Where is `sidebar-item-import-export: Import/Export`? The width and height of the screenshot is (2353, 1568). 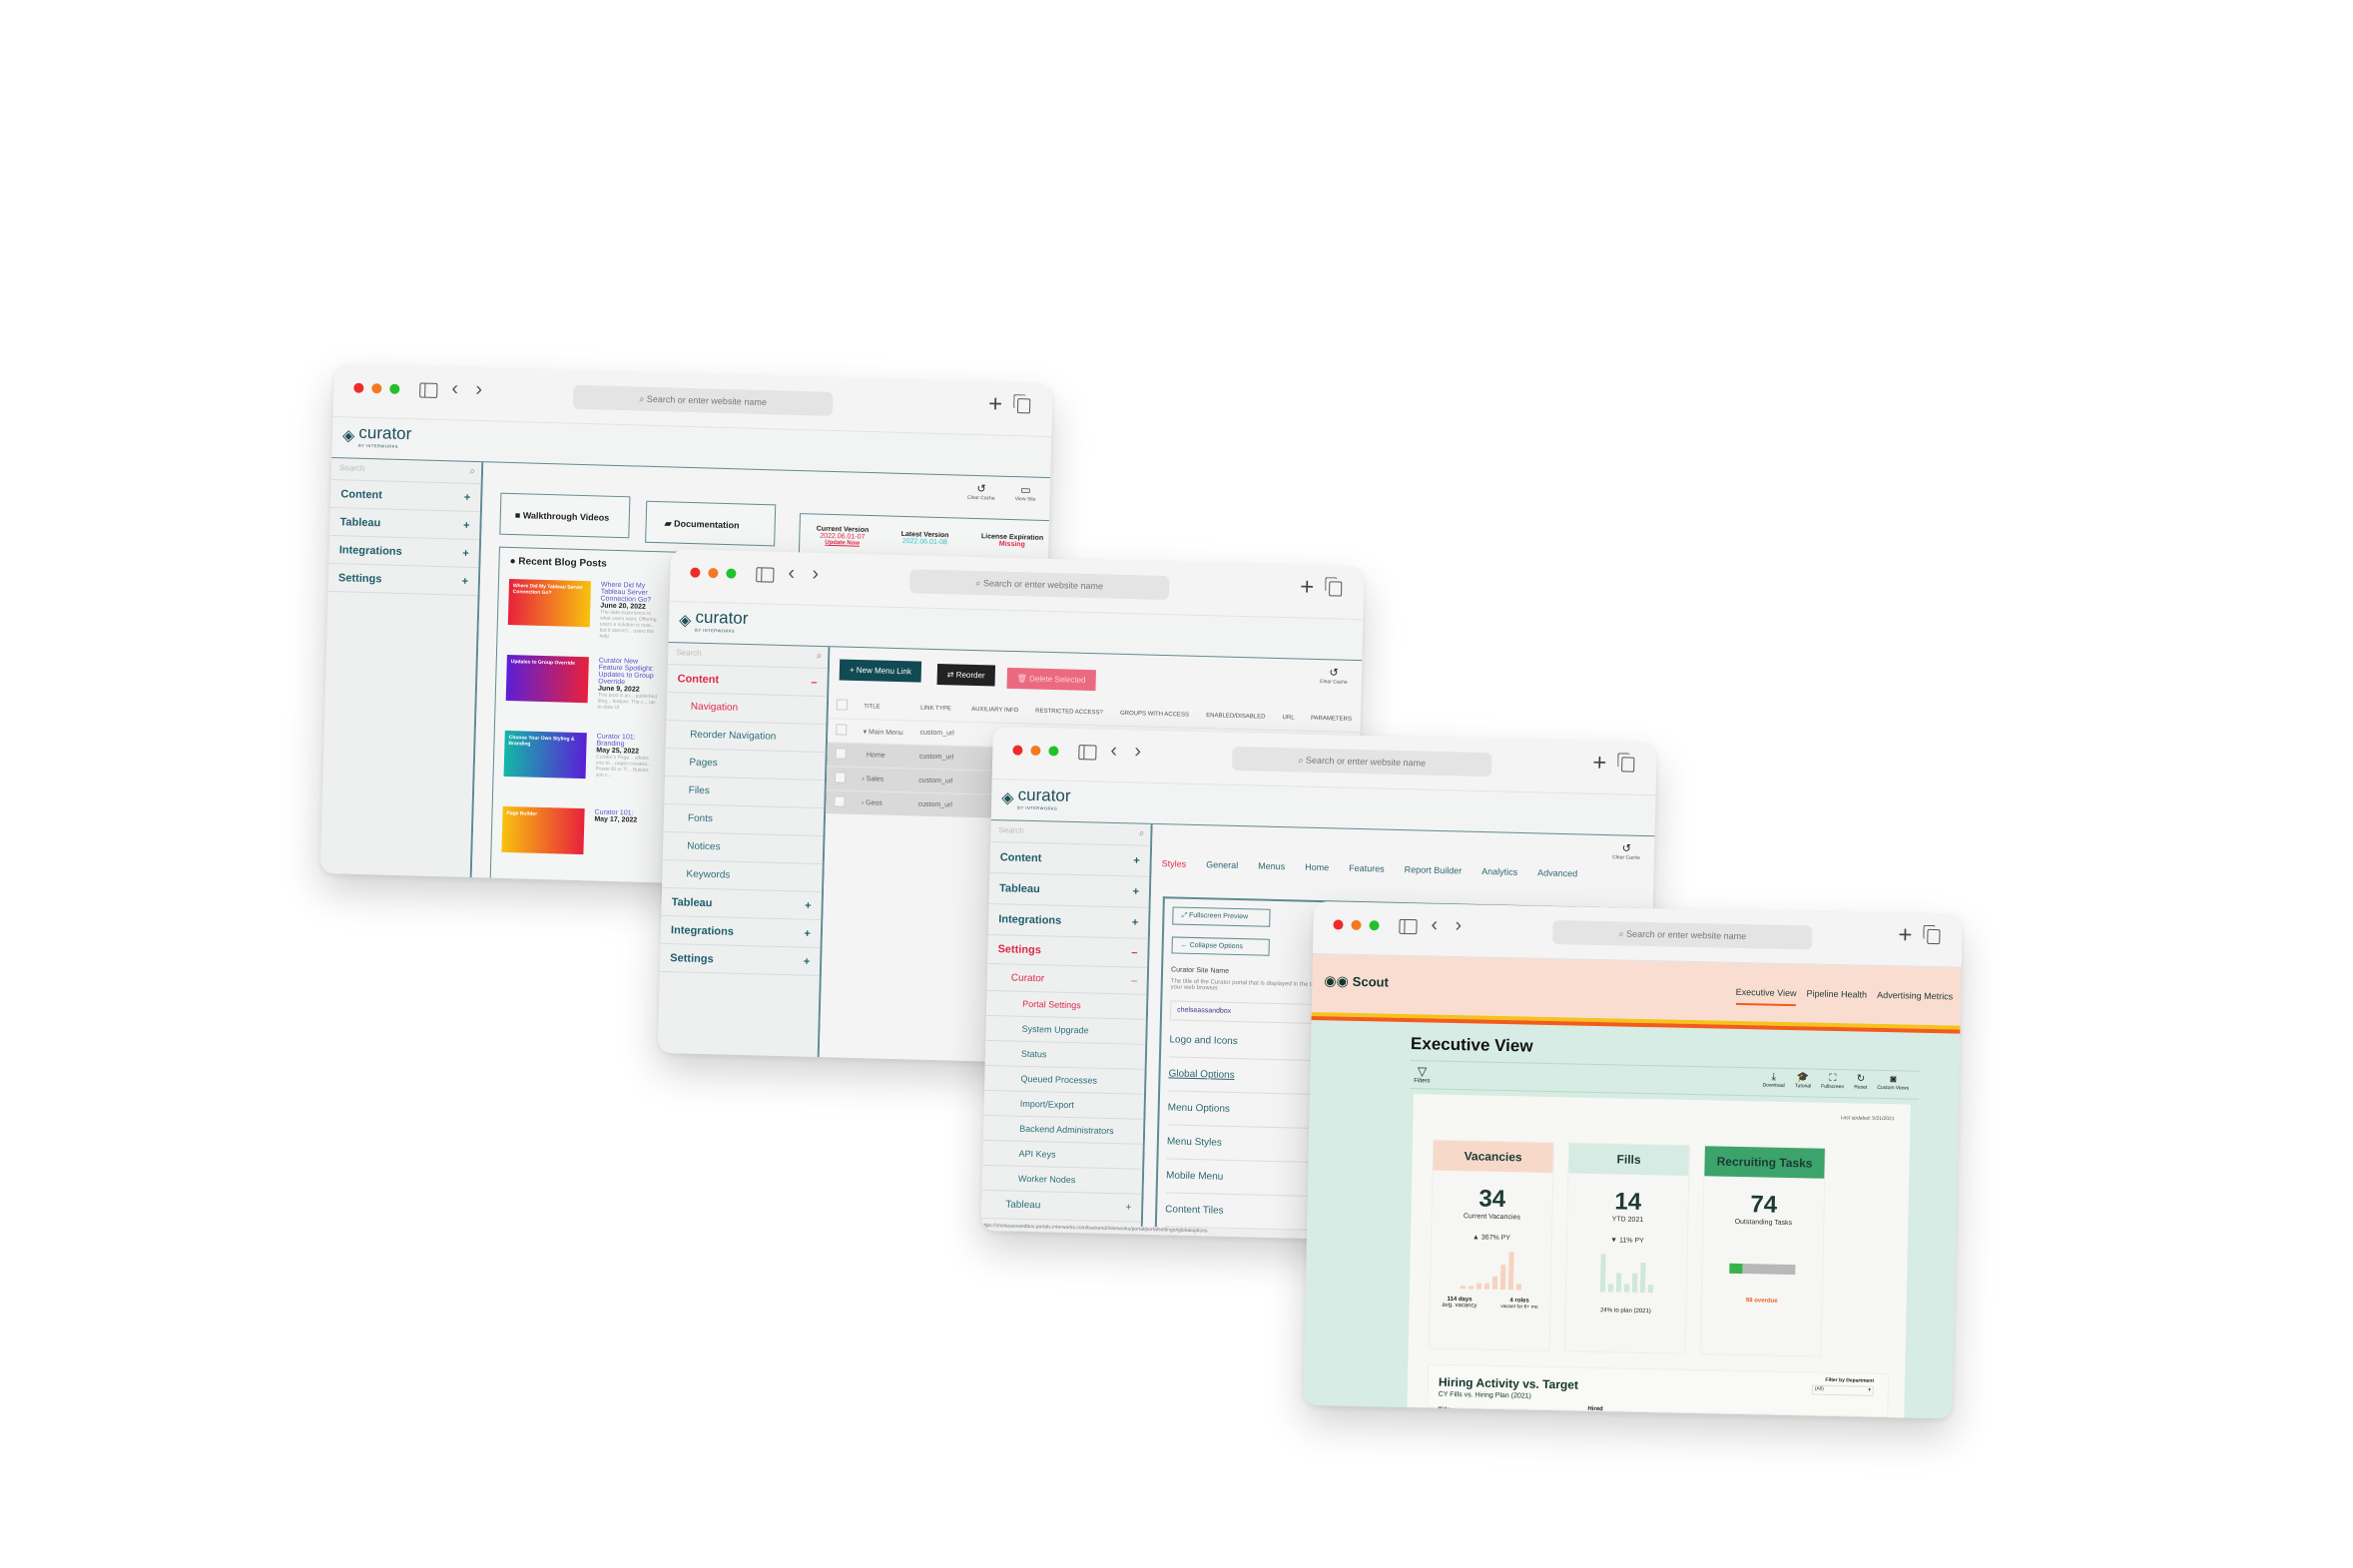 sidebar-item-import-export: Import/Export is located at coordinates (1064, 1105).